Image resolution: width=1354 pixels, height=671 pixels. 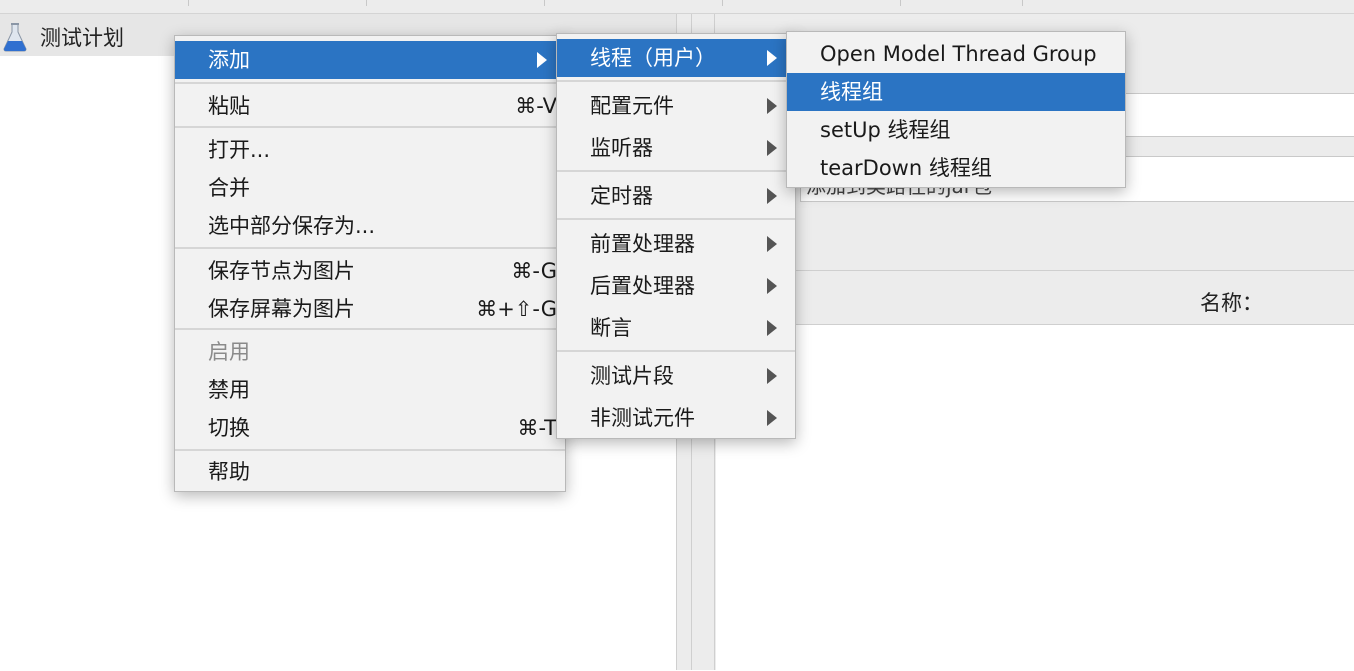 I want to click on menu-item-post-processor: 后置处理器, so click(x=676, y=286).